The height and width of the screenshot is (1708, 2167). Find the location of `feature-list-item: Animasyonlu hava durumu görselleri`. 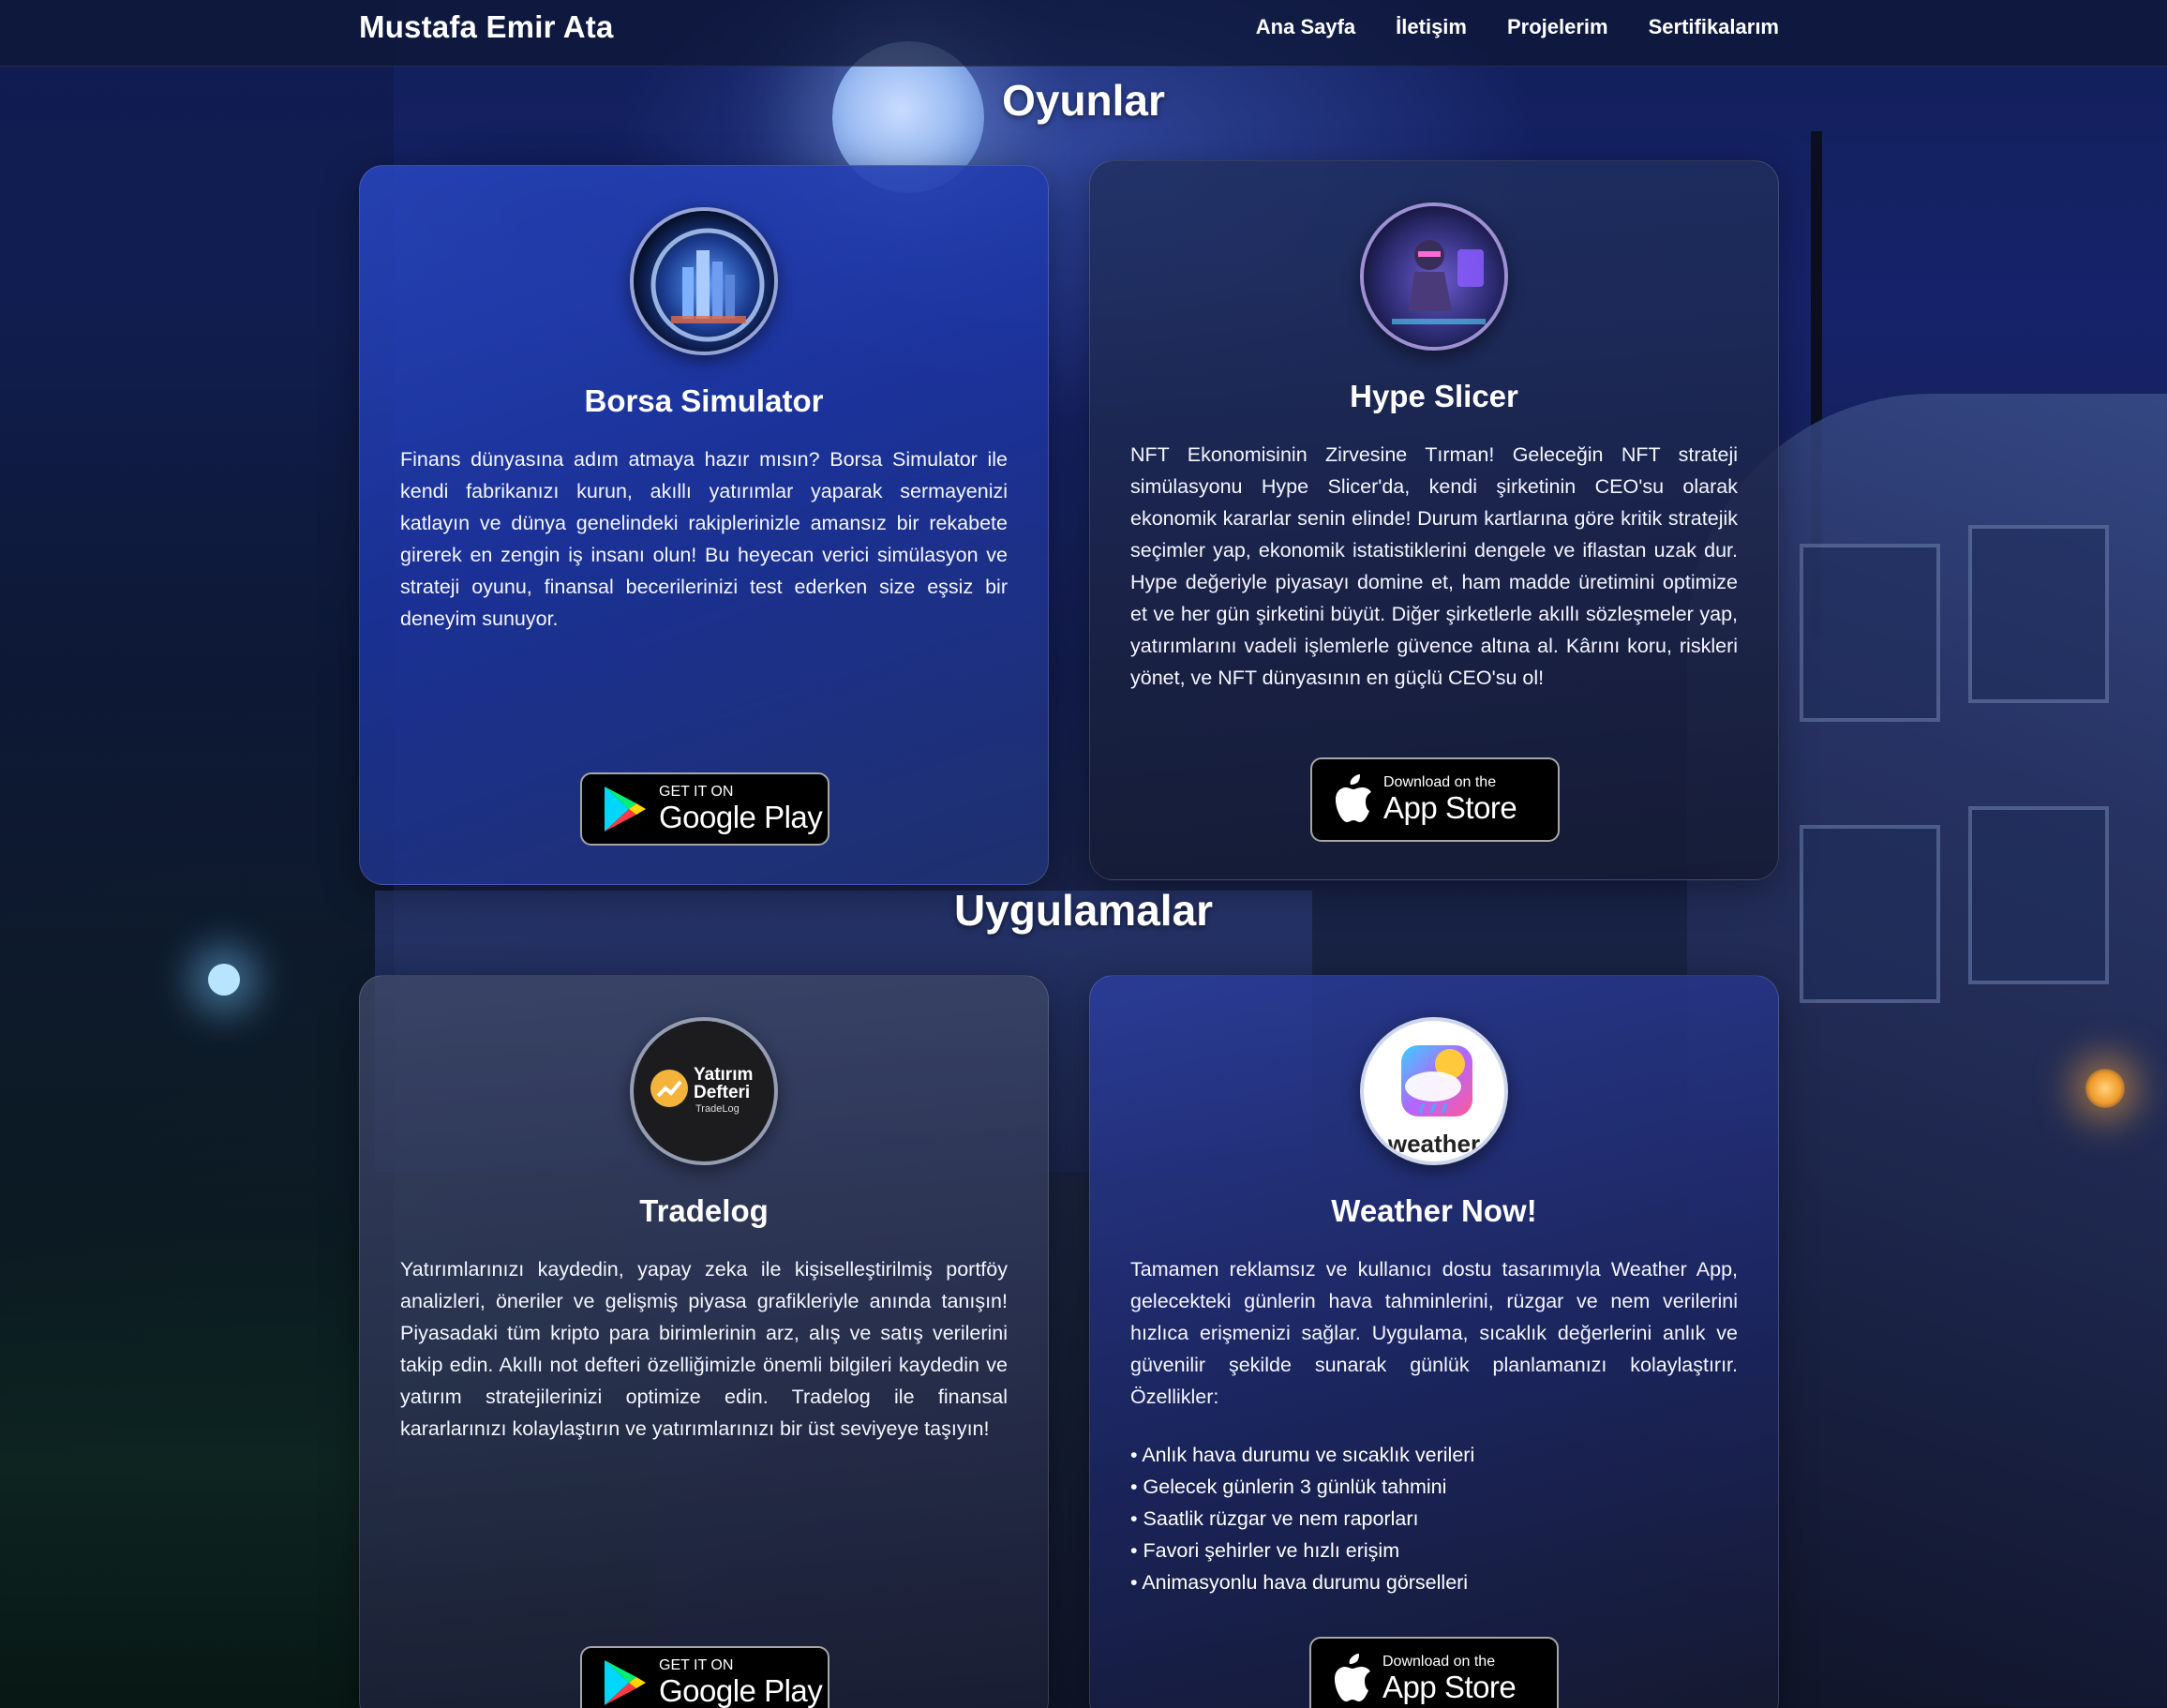

feature-list-item: Animasyonlu hava durumu görselleri is located at coordinates (1434, 1582).